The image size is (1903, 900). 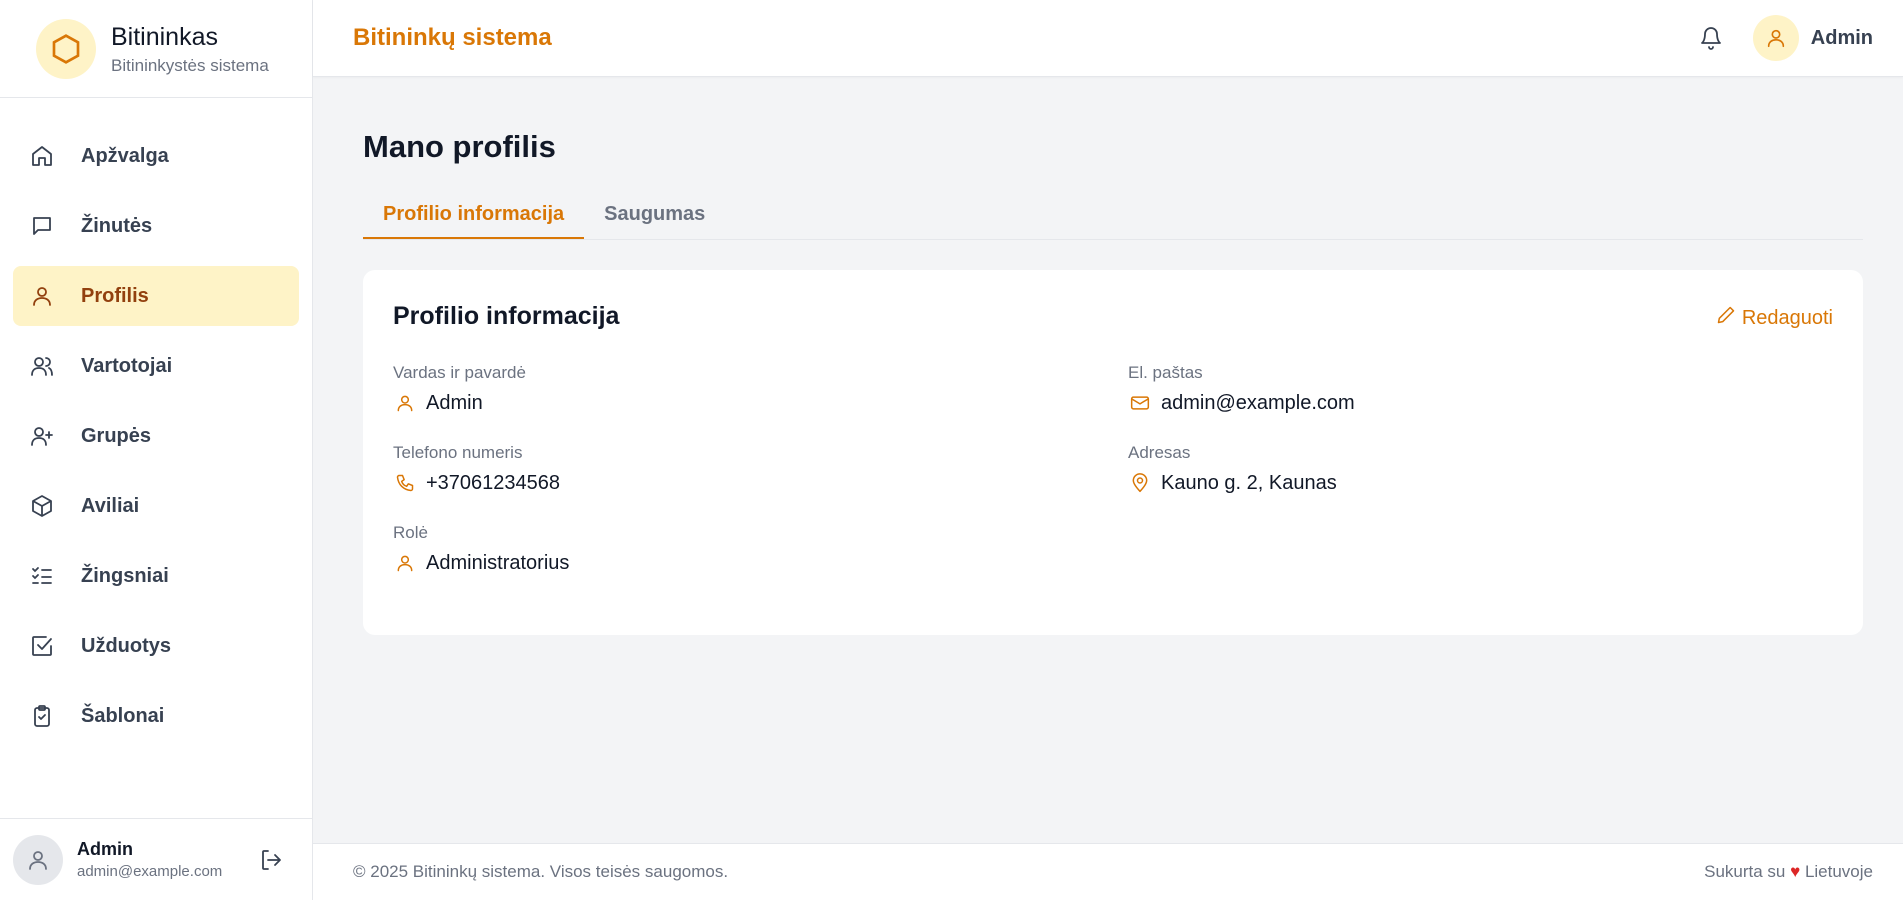 I want to click on edit-button: Redaguoti, so click(x=1774, y=318).